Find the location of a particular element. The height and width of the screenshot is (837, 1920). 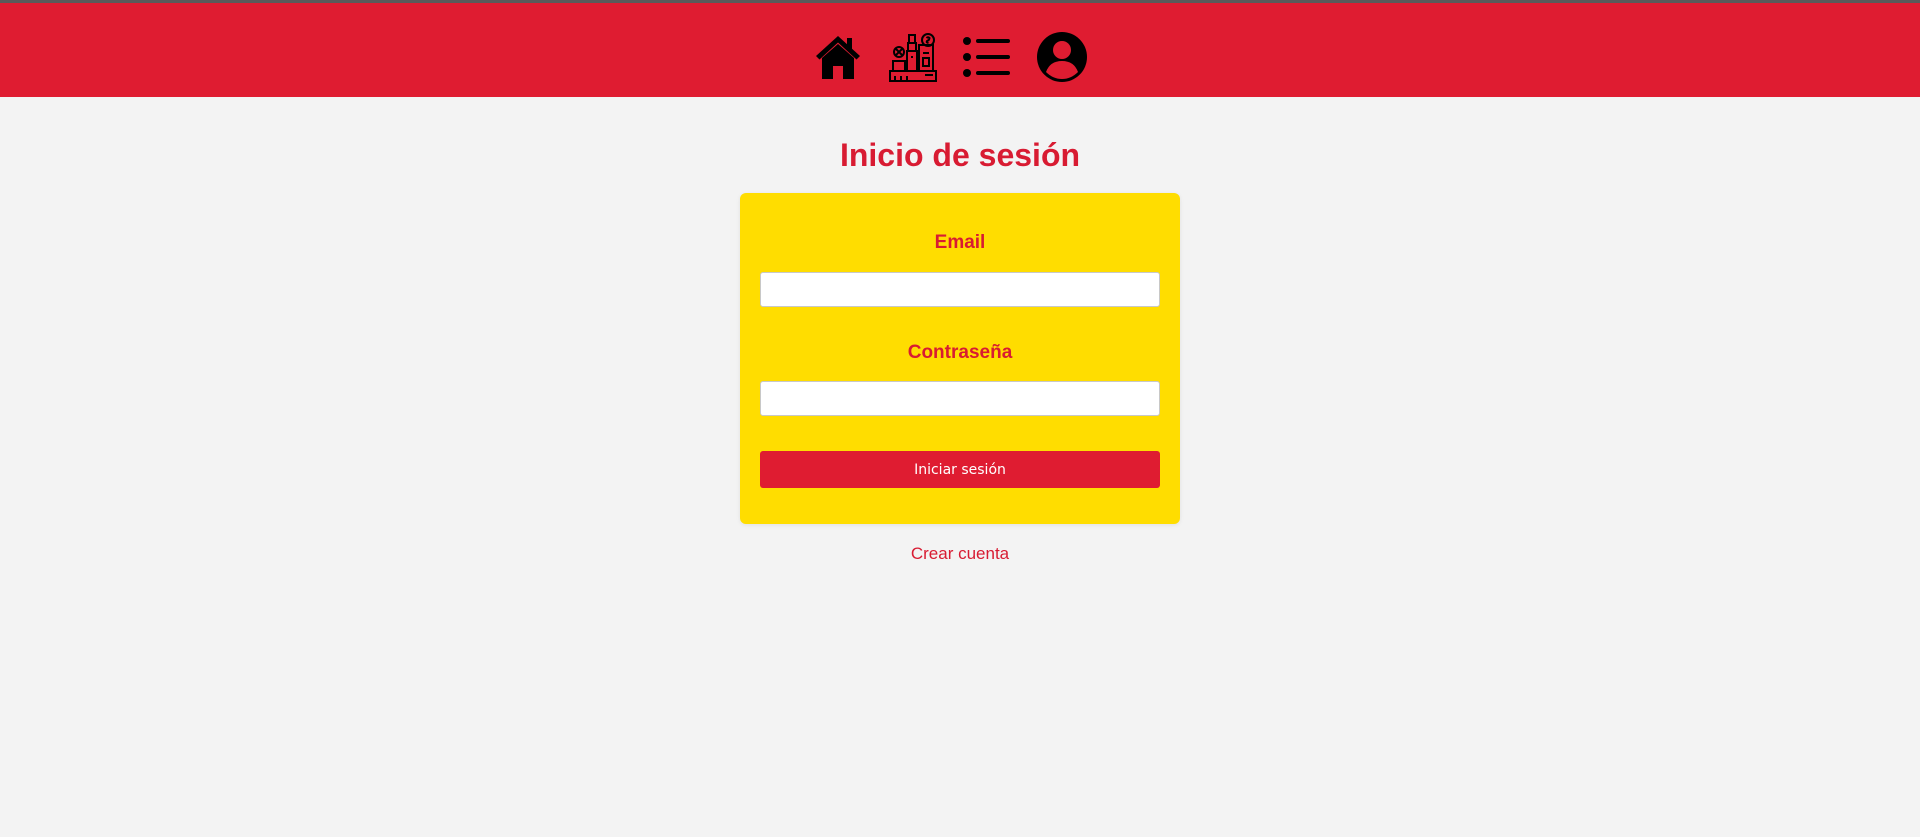

create-account-container: Crear cuenta is located at coordinates (960, 554).